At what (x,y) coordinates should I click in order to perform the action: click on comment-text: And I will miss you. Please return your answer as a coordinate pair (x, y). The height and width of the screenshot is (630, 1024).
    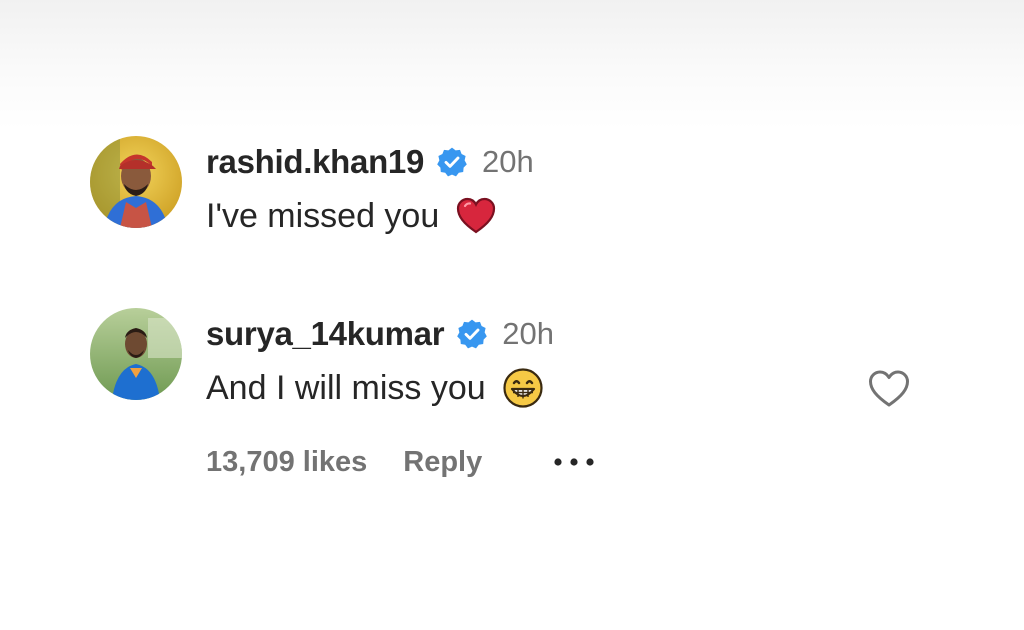
    Looking at the image, I should click on (346, 387).